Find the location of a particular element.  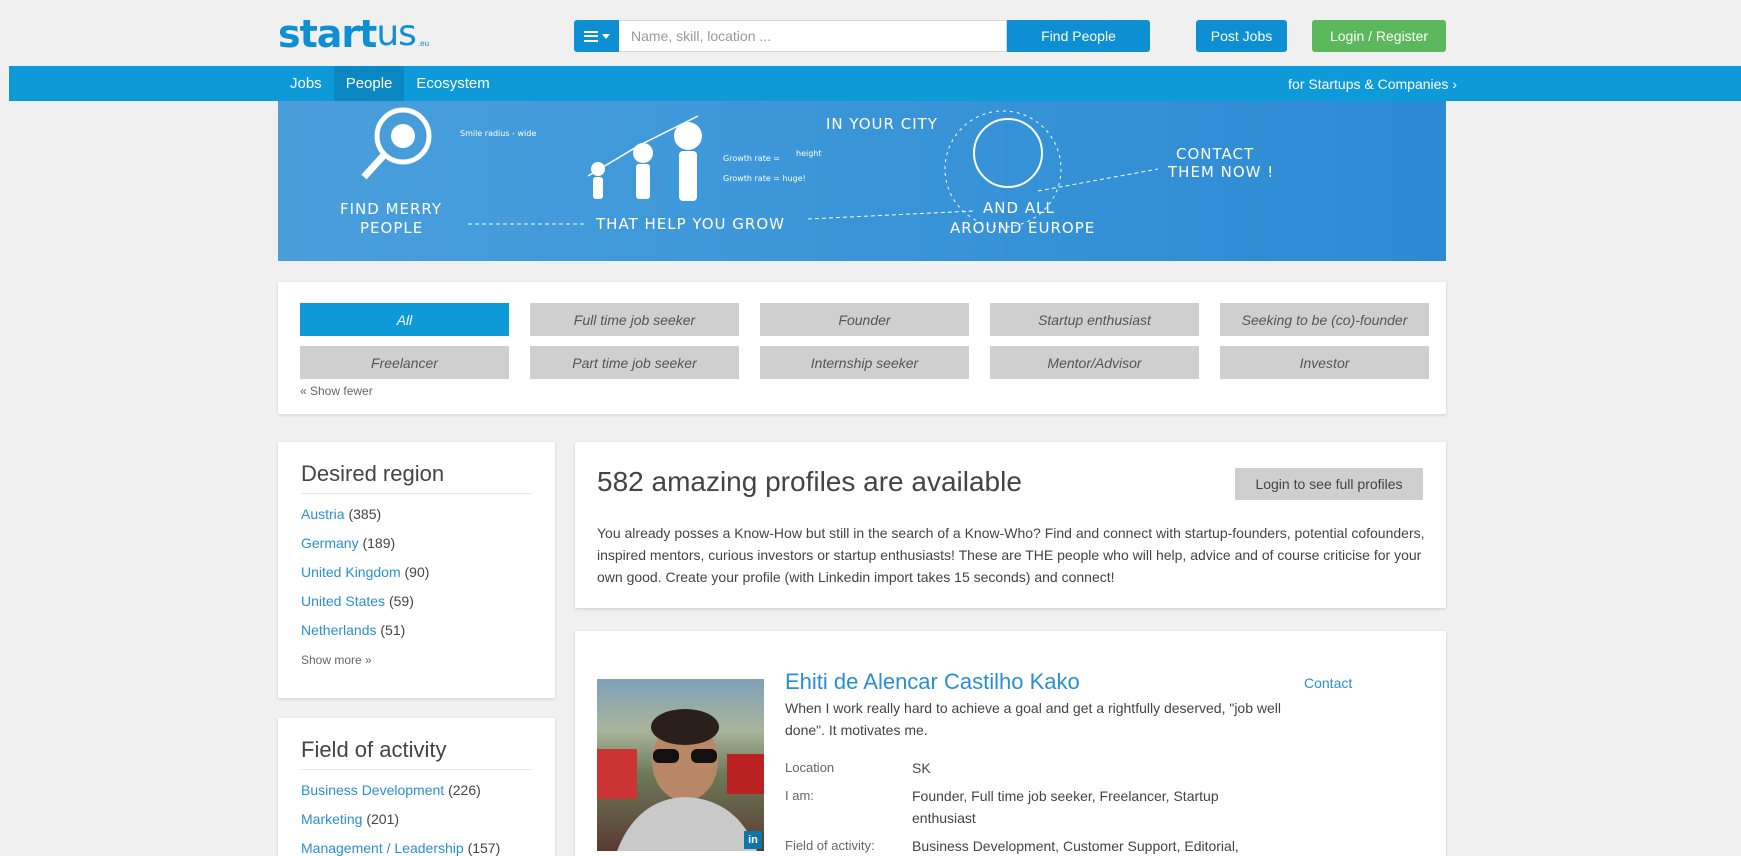

list-item: Netherlands (51) is located at coordinates (416, 636).